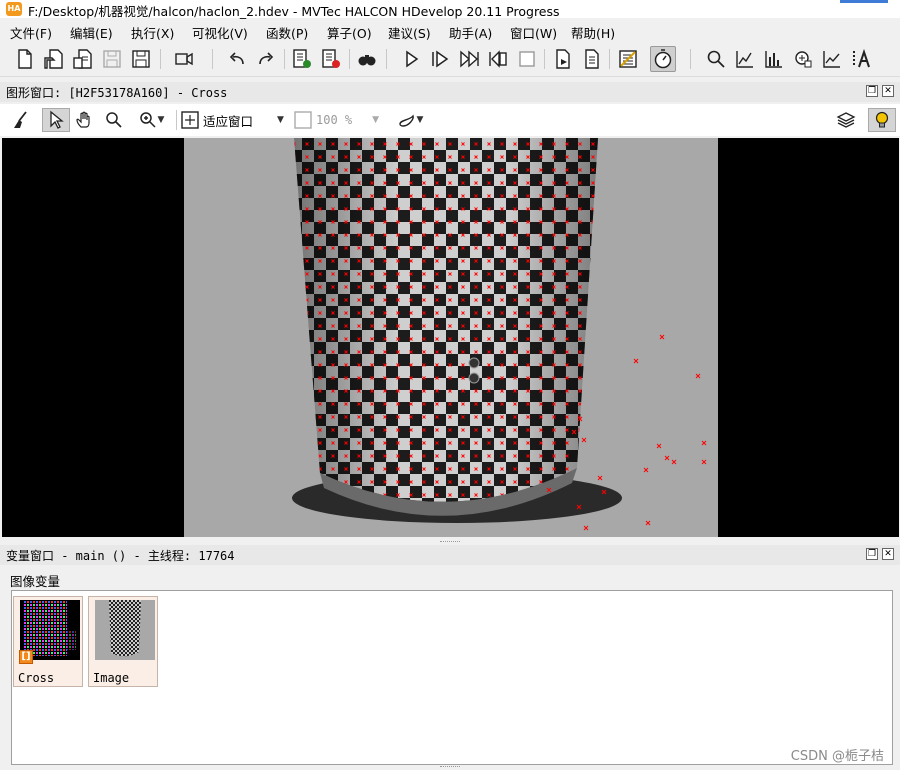  I want to click on save-disabled-icon, so click(112, 59).